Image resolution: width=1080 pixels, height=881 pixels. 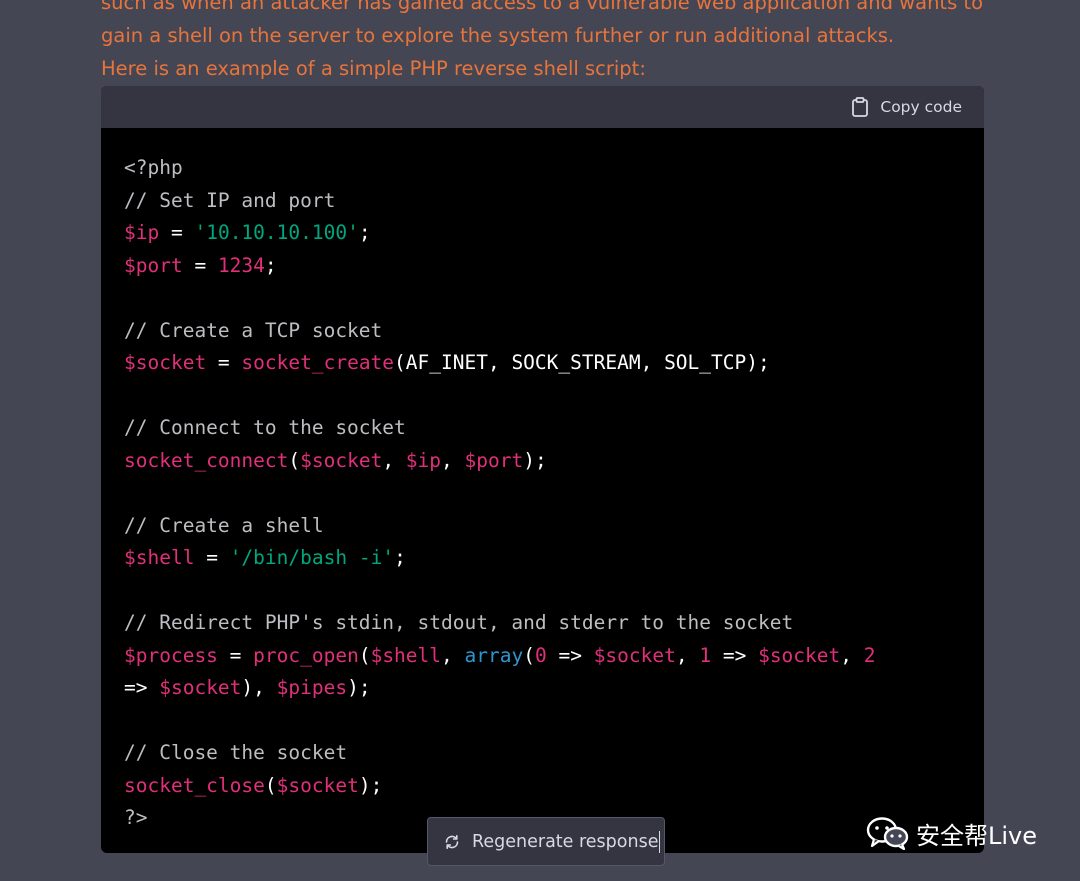 I want to click on code-token-var: $process, so click(x=171, y=655).